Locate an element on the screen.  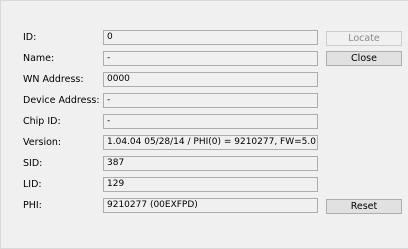
device-address-label: Device Address: is located at coordinates (61, 100).